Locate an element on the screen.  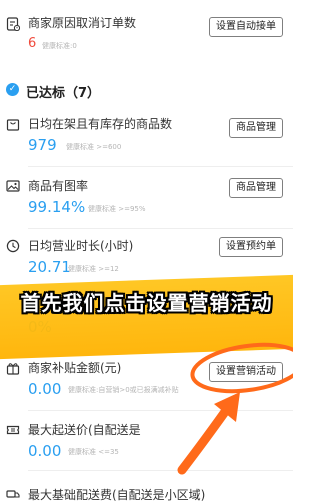
ticket-icon is located at coordinates (13, 429).